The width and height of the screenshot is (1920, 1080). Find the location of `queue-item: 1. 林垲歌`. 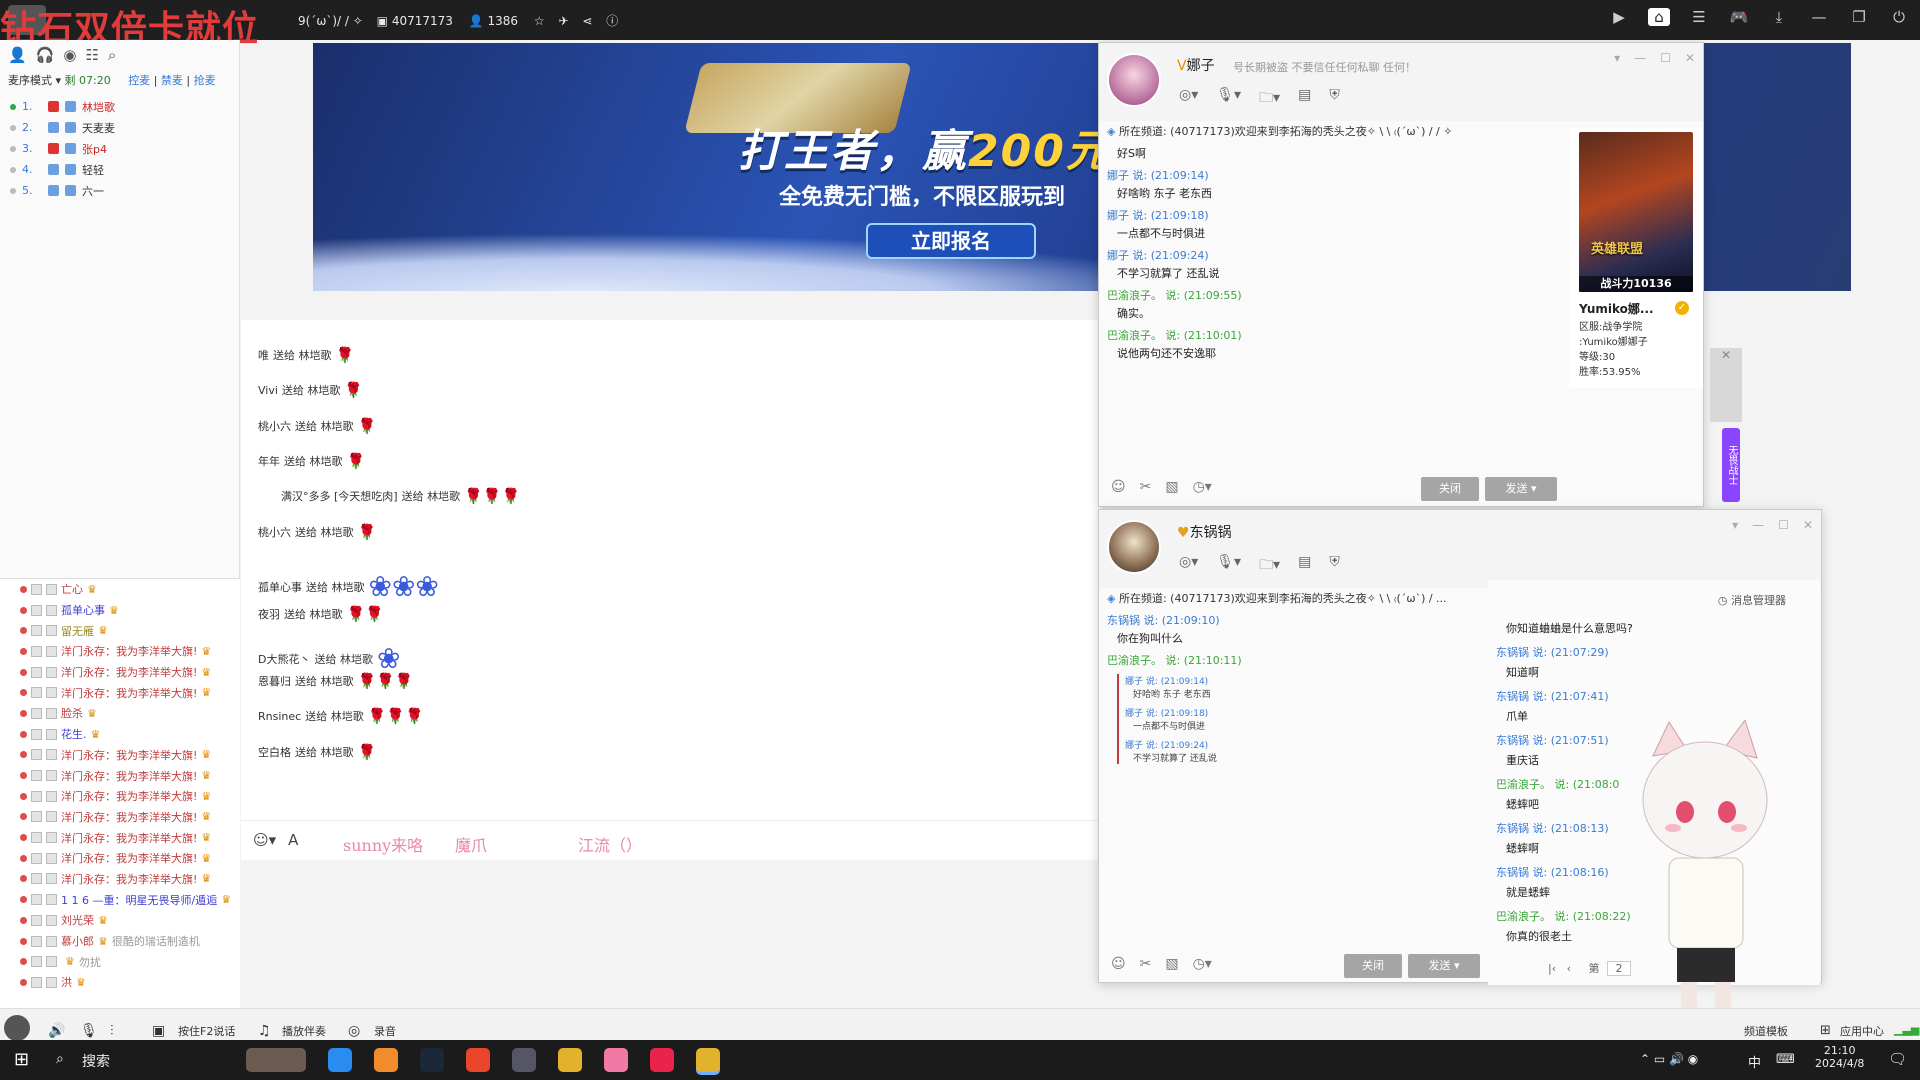

queue-item: 1. 林垲歌 is located at coordinates (119, 106).